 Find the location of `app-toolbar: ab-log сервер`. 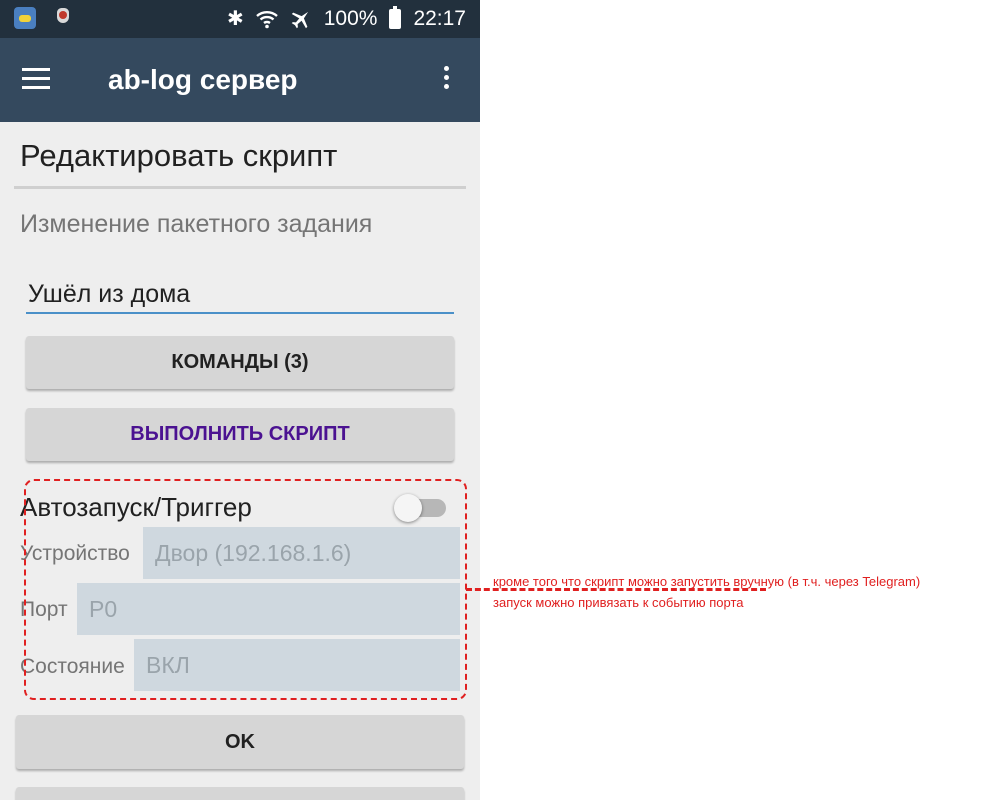

app-toolbar: ab-log сервер is located at coordinates (240, 80).